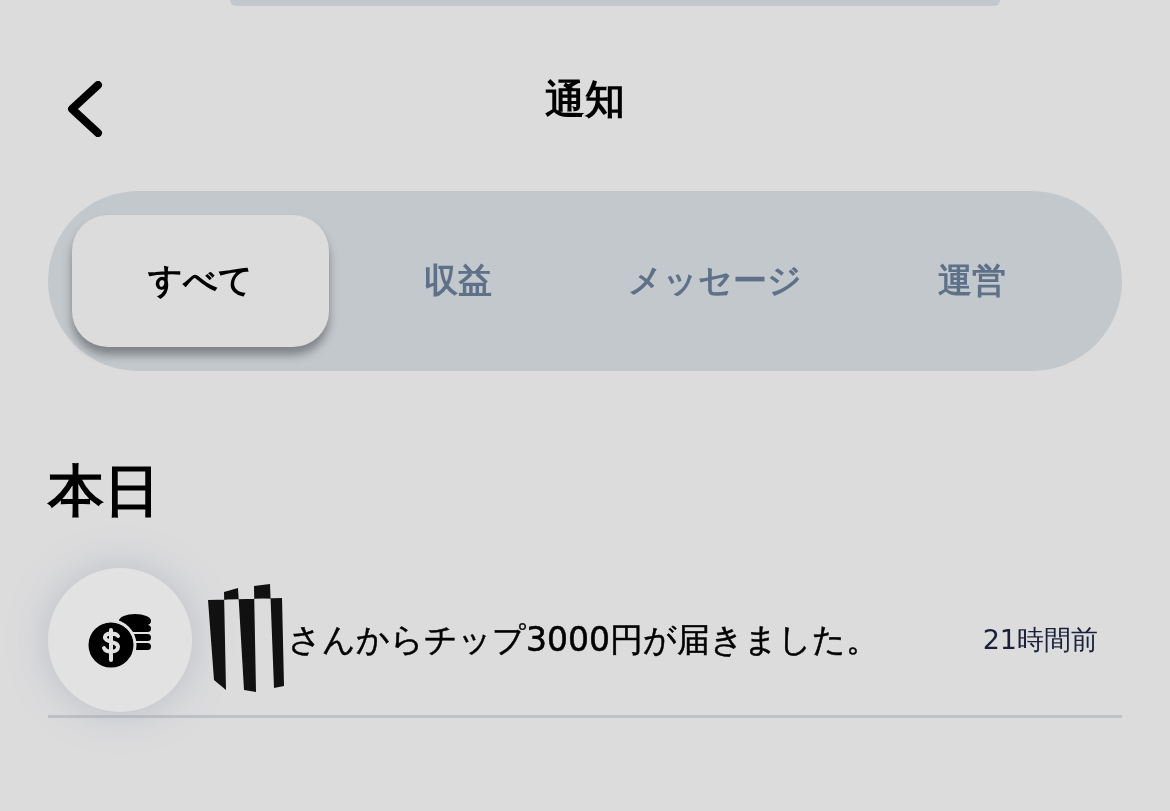  Describe the element at coordinates (200, 281) in the screenshot. I see `tab: すべて` at that location.